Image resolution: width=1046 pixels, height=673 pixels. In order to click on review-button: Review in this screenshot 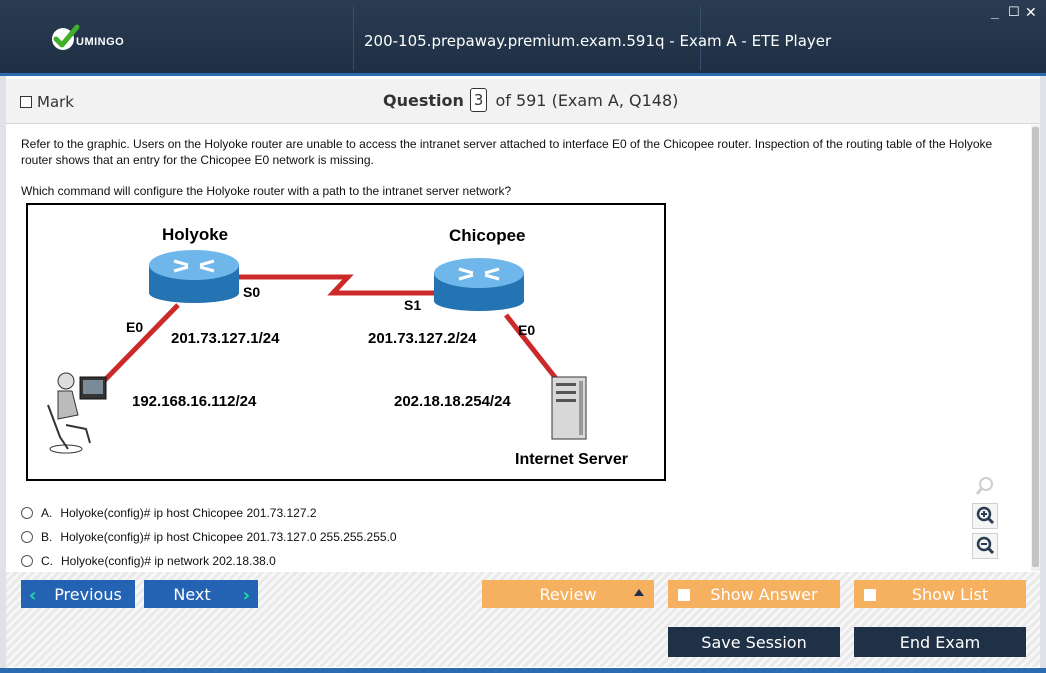, I will do `click(568, 594)`.